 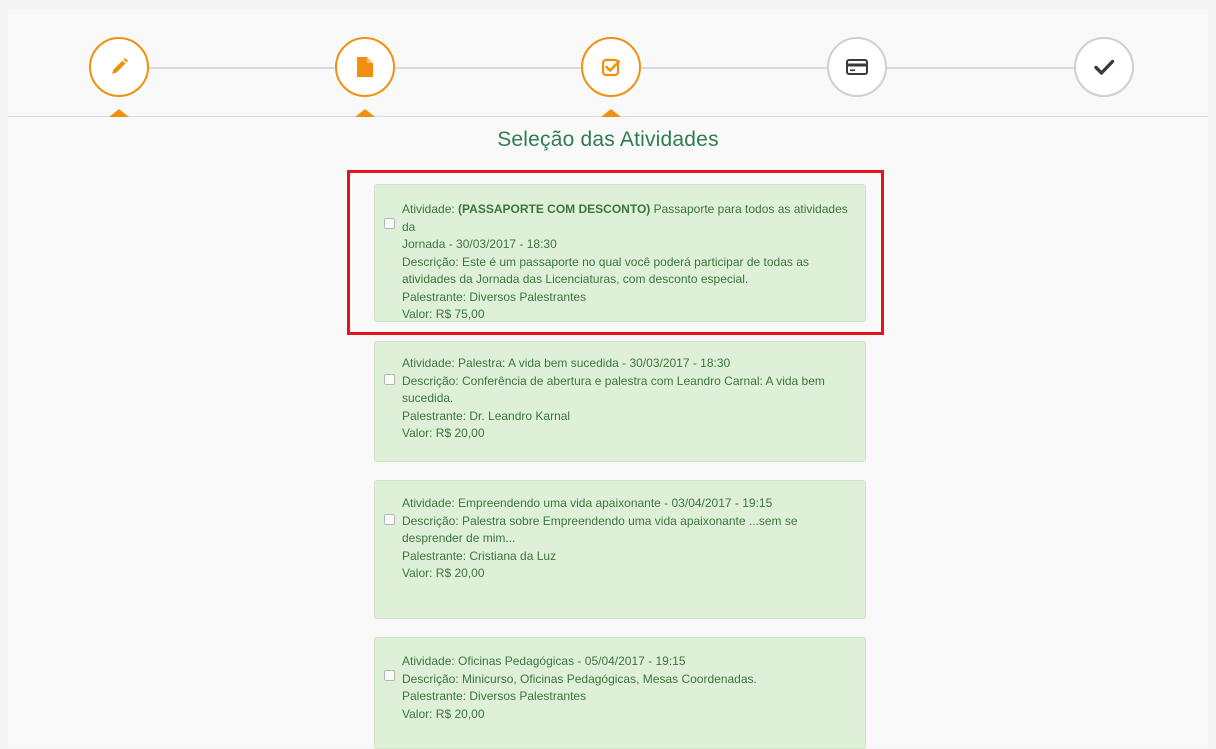 I want to click on progress-stepper, so click(x=608, y=63).